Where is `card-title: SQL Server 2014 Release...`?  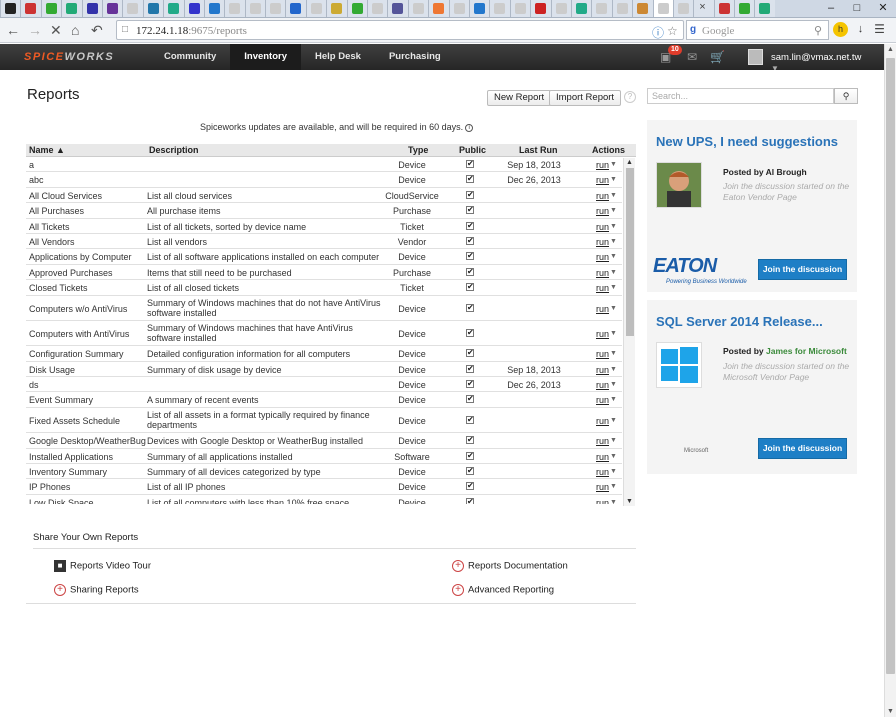 card-title: SQL Server 2014 Release... is located at coordinates (739, 321).